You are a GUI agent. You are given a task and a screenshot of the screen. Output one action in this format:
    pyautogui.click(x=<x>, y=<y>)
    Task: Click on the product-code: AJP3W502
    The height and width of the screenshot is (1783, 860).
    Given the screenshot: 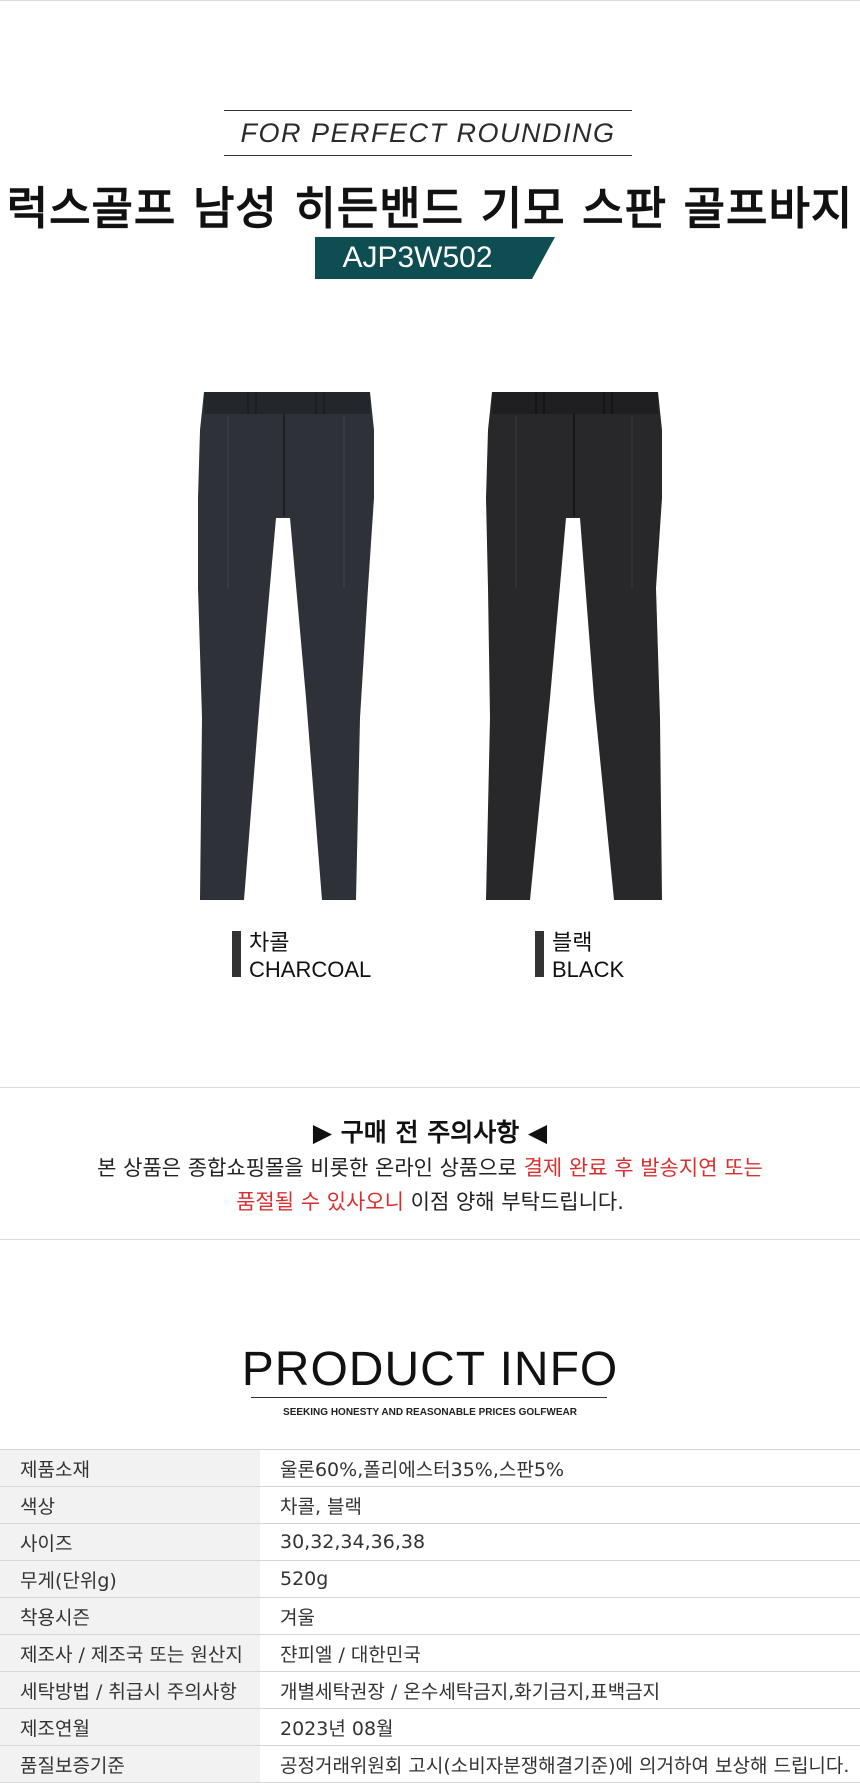 What is the action you would take?
    pyautogui.click(x=417, y=257)
    